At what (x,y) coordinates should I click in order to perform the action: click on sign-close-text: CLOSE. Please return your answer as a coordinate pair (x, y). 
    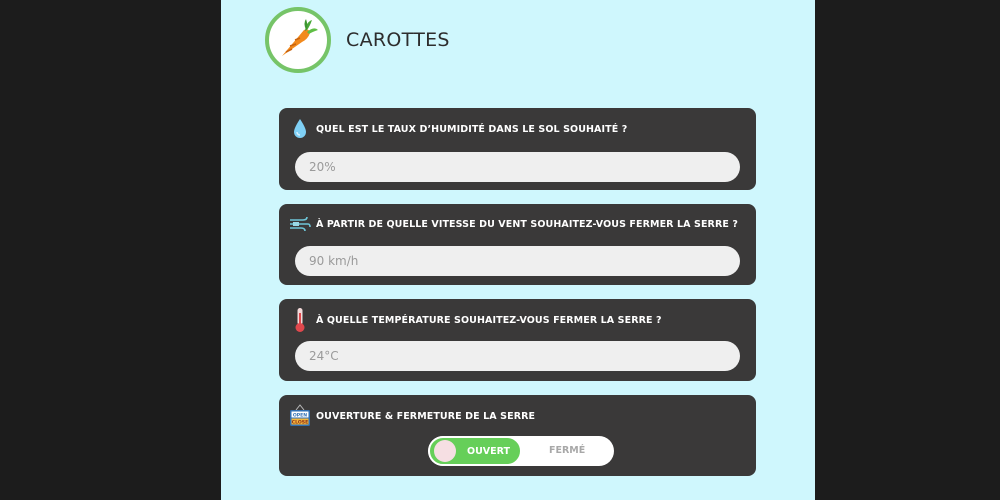
    Looking at the image, I should click on (300, 422).